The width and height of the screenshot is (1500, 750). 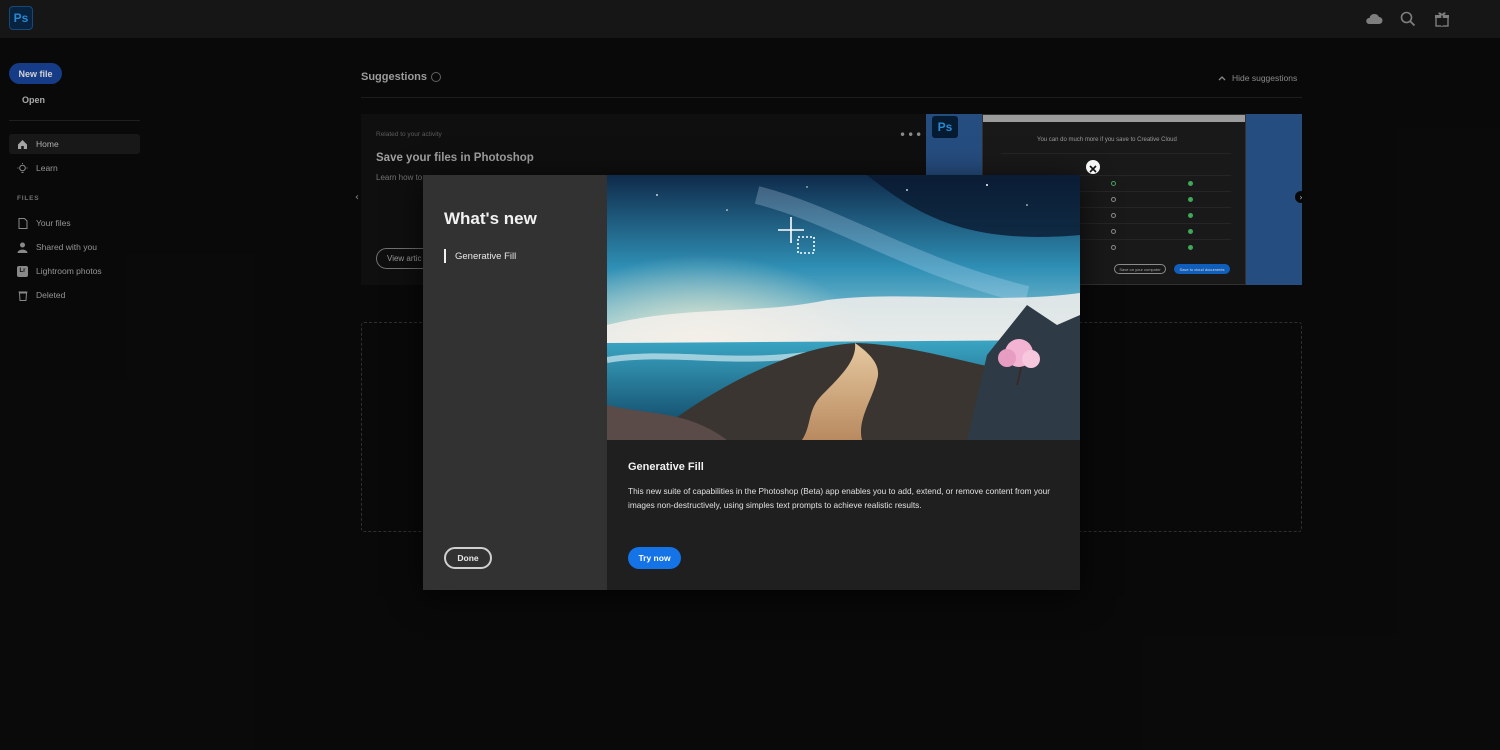 I want to click on feature-hero-image, so click(x=843, y=307).